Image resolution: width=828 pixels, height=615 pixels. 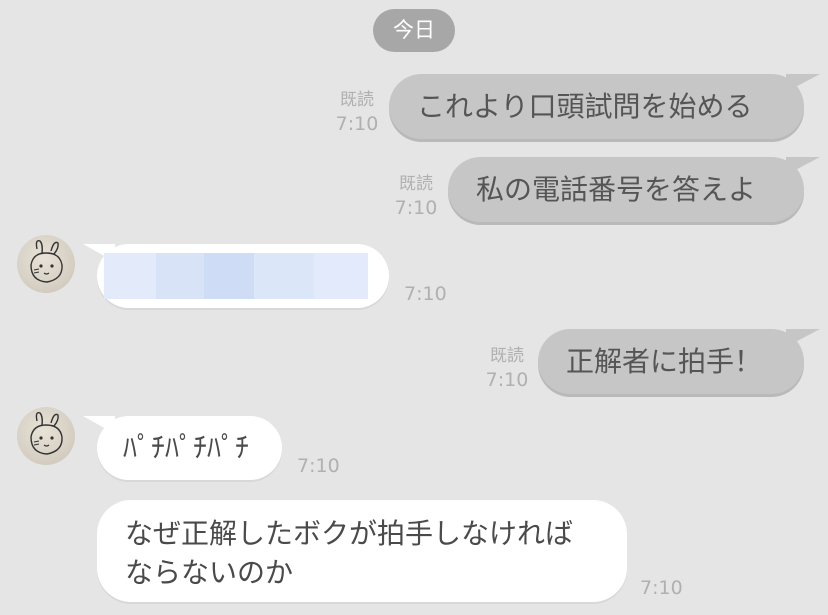 I want to click on message-bubble-incoming: ﾊﾟﾁﾊﾟﾁﾊﾟﾁ, so click(x=182, y=448).